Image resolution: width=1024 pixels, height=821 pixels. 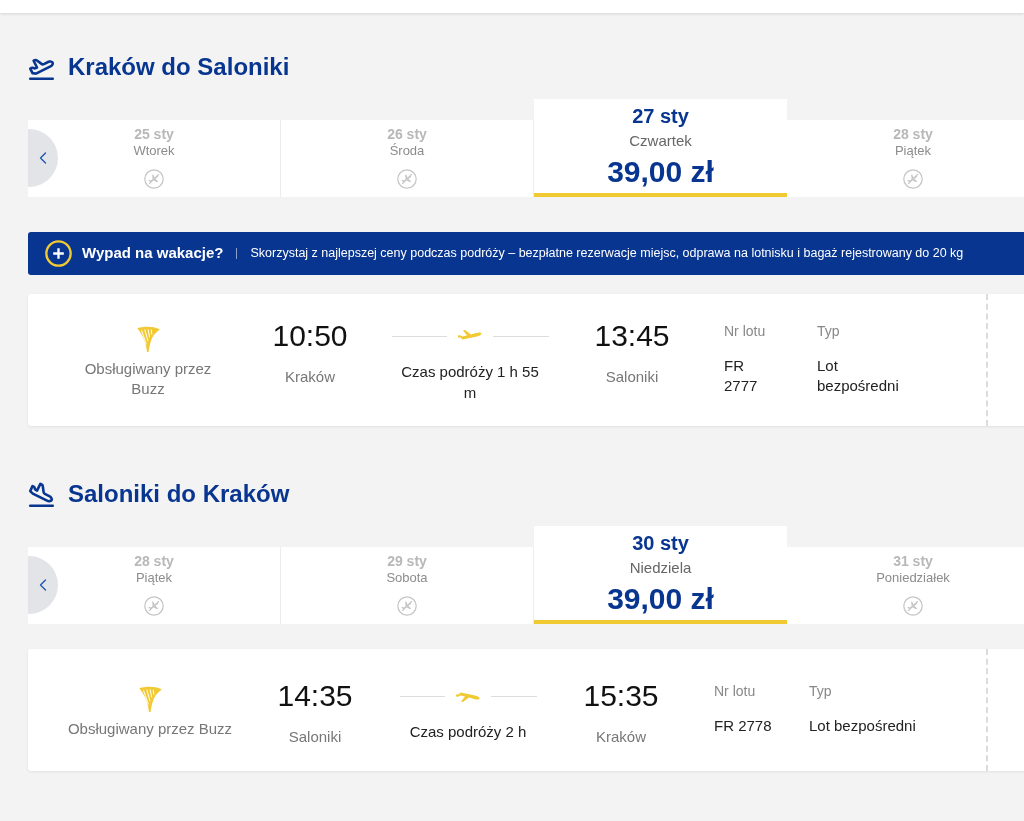 What do you see at coordinates (905, 585) in the screenshot?
I see `date-tab: 31 sty Poniedziałek` at bounding box center [905, 585].